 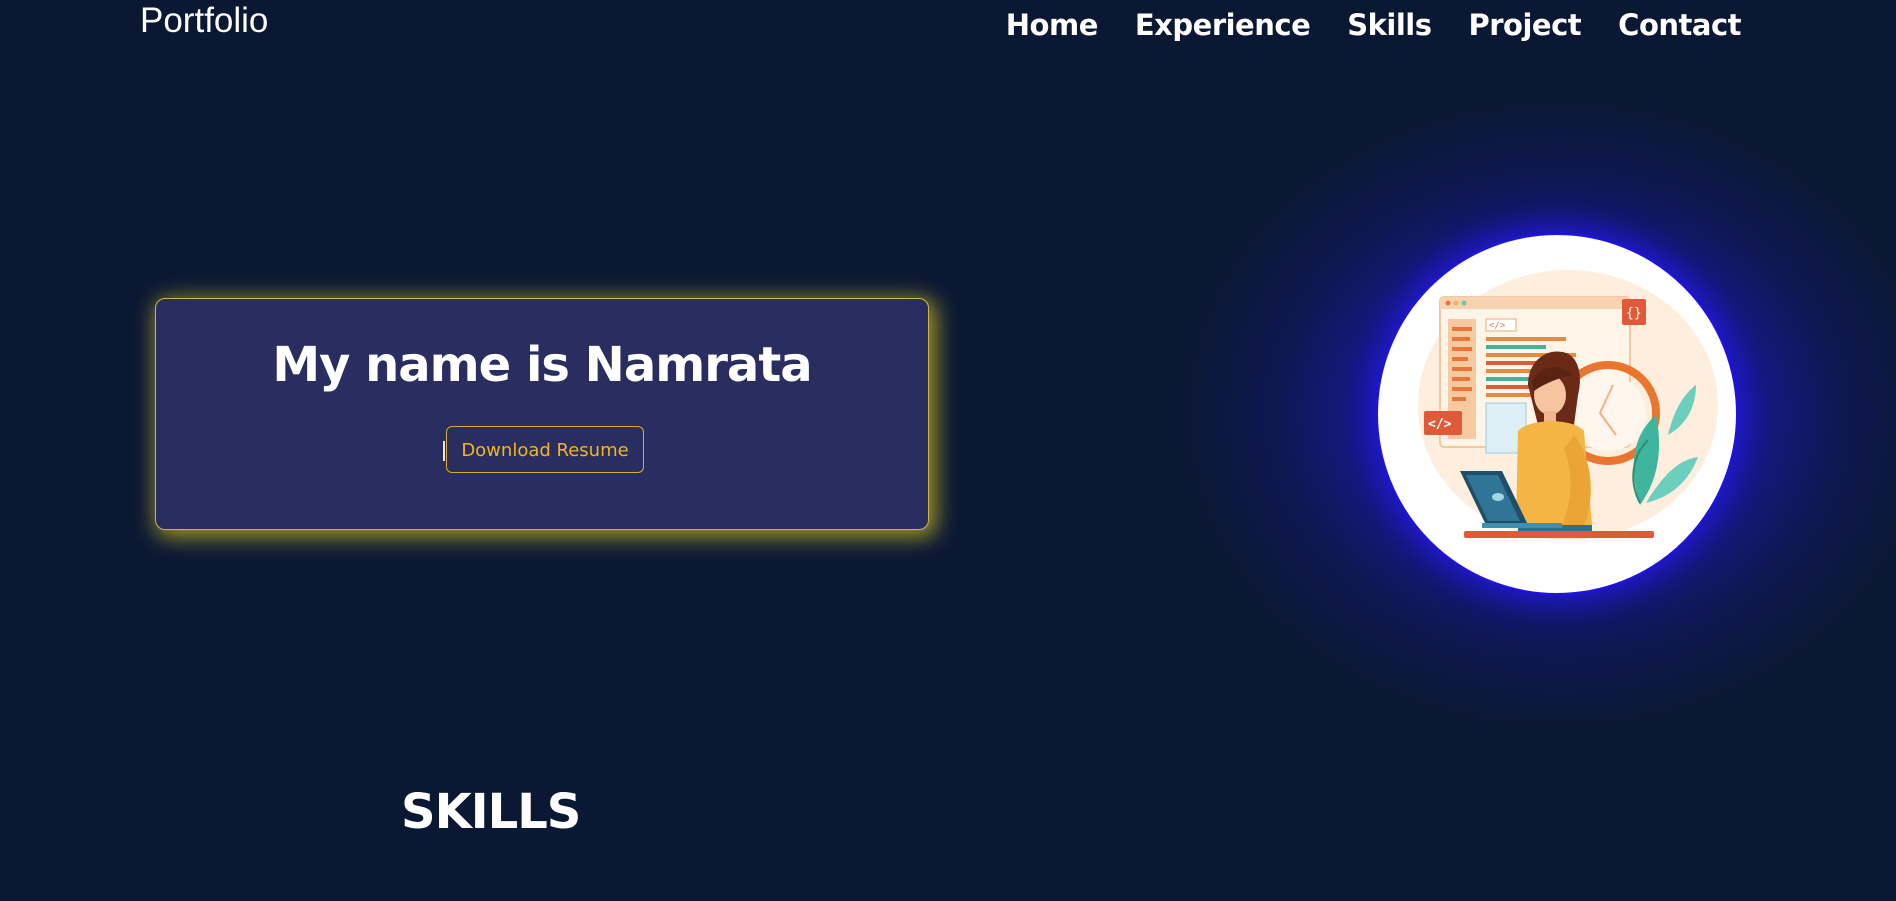 I want to click on developer-with-laptop-illustration-icon: </> {} </>, so click(x=1568, y=405).